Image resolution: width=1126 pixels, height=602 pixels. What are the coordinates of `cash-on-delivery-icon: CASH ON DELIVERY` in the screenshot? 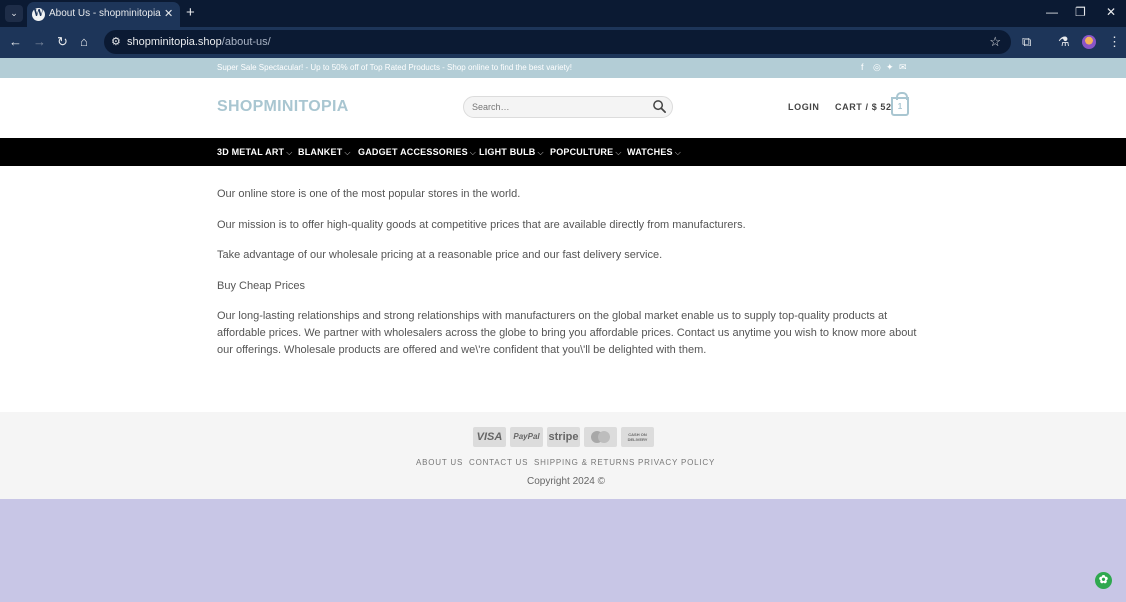 It's located at (637, 437).